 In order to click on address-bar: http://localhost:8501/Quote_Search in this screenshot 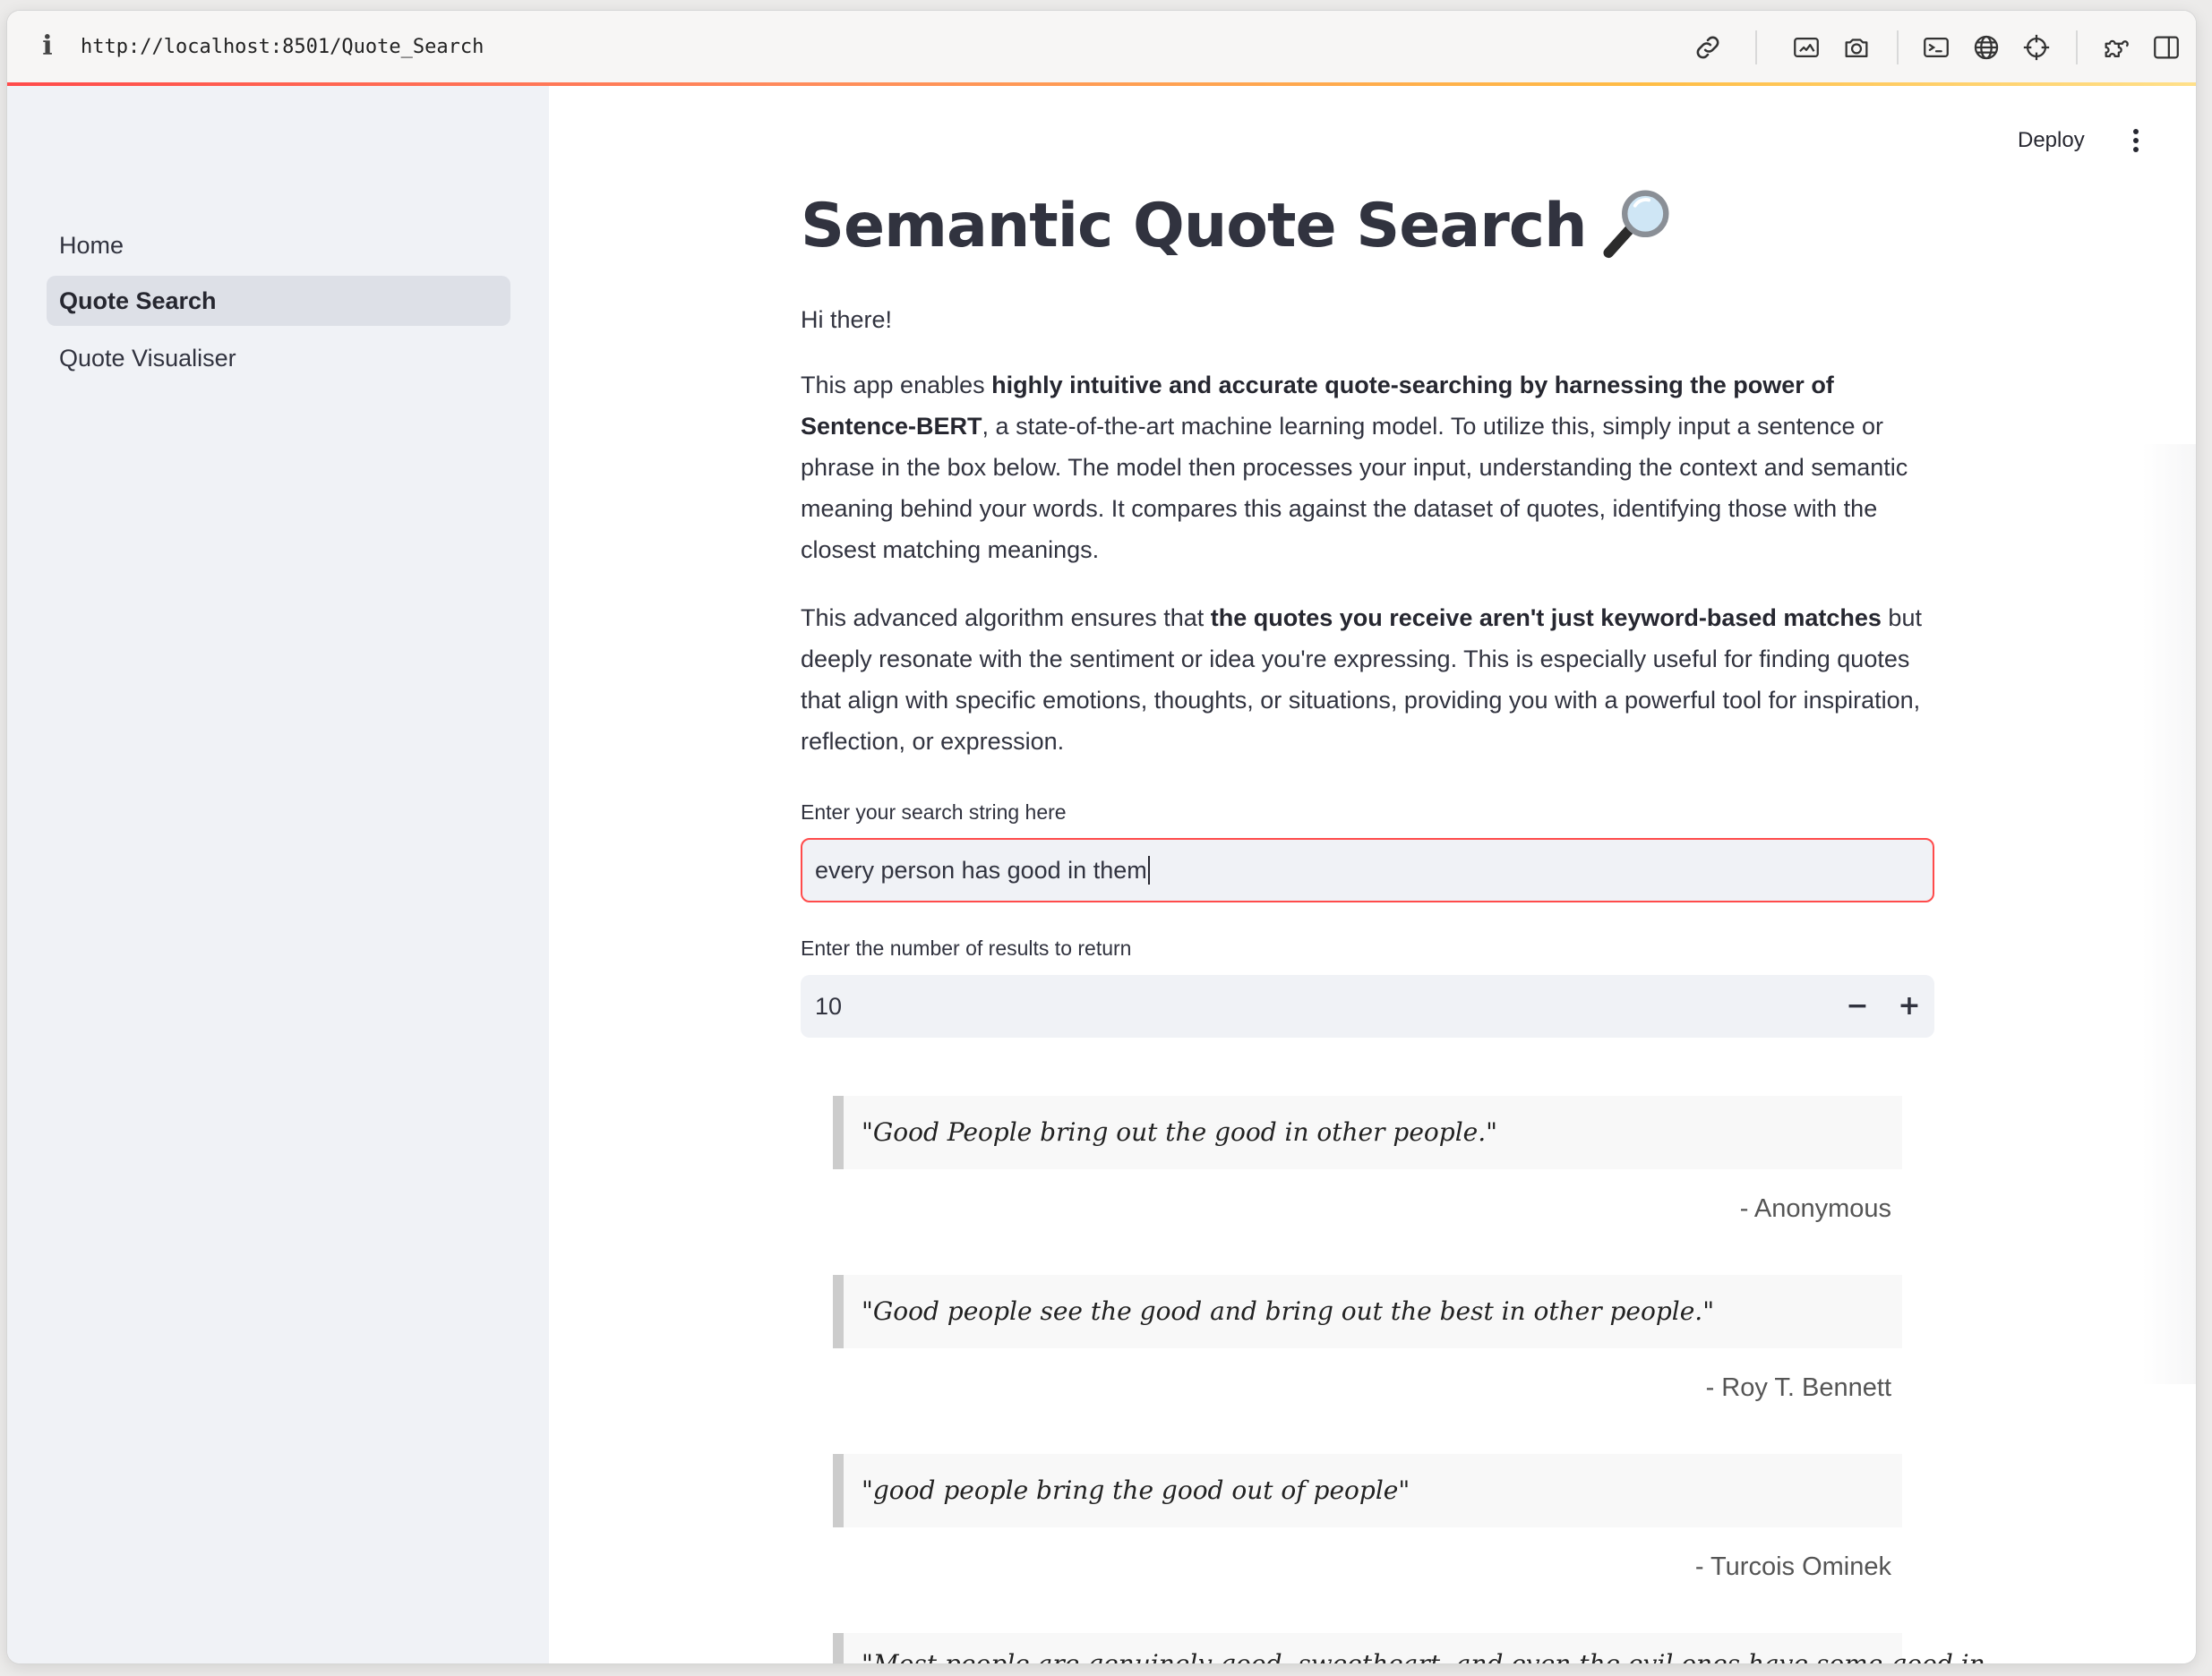, I will do `click(282, 48)`.